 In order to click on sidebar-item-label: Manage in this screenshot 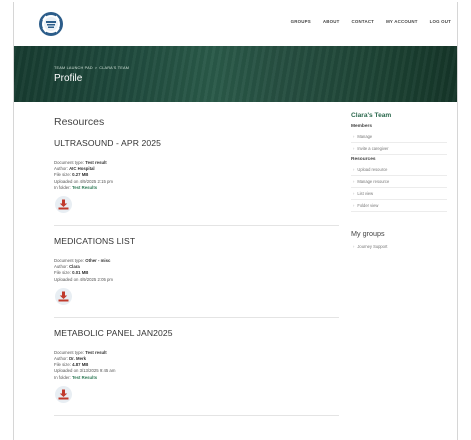, I will do `click(365, 136)`.